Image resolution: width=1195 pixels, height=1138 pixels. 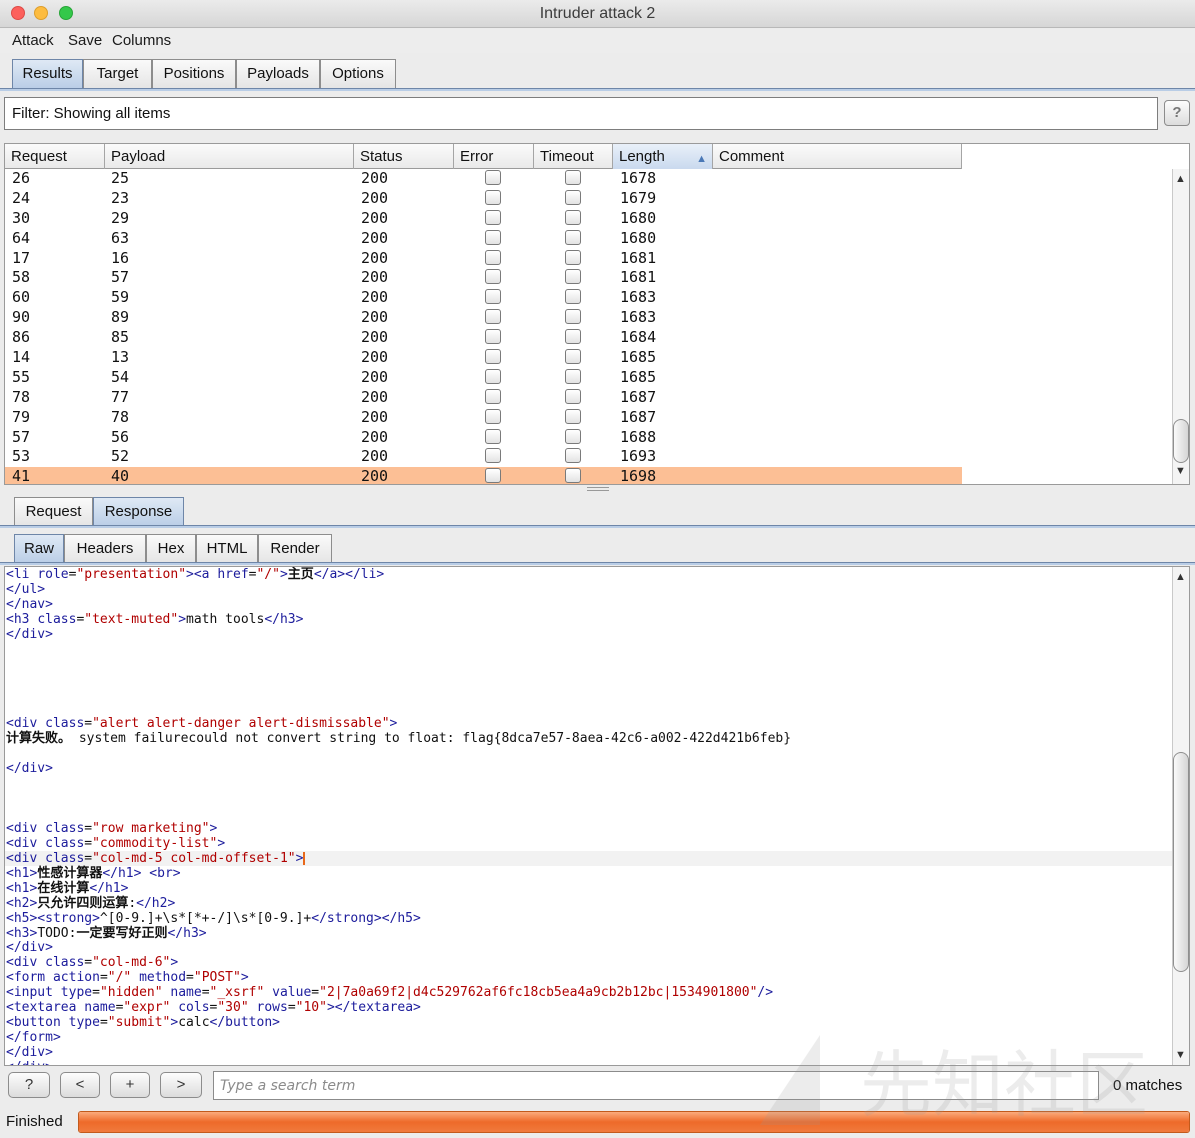 What do you see at coordinates (278, 74) in the screenshot?
I see `tab-payloads: Payloads` at bounding box center [278, 74].